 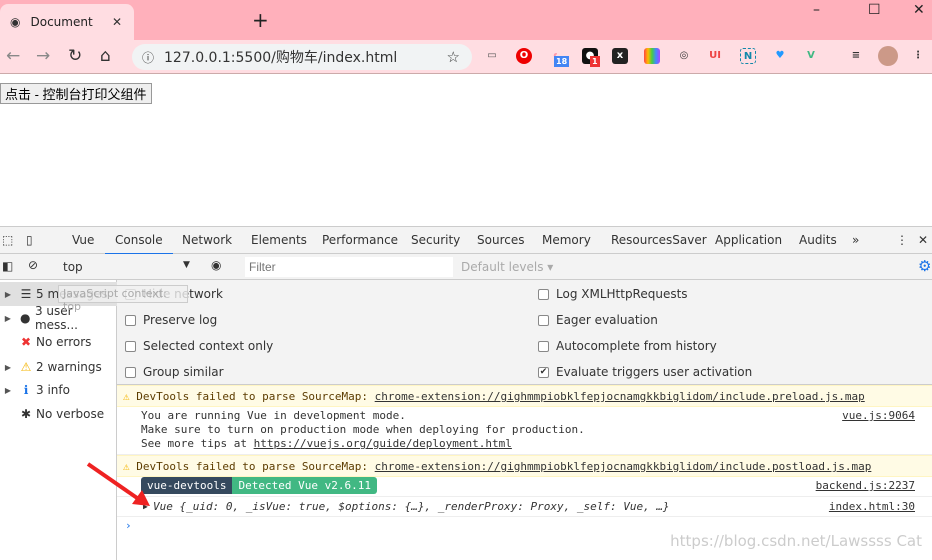 I want to click on close-devtools-icon: ✕, so click(x=923, y=240).